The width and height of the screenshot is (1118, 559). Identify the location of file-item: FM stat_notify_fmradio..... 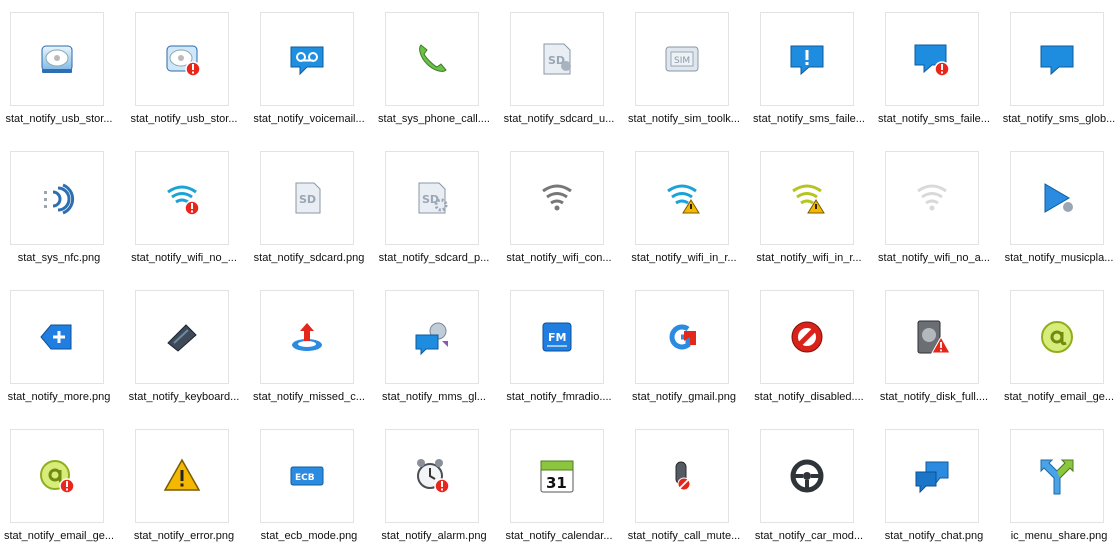
(562, 347).